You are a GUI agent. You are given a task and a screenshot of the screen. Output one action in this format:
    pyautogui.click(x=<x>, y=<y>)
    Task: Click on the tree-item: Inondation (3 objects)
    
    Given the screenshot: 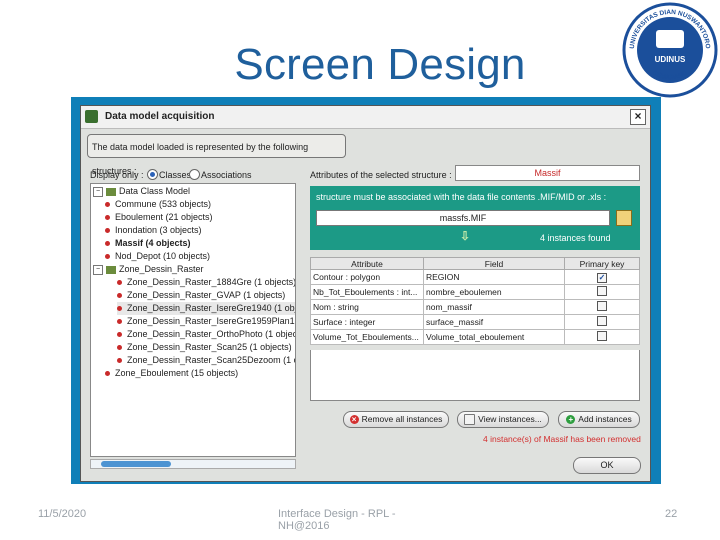 What is the action you would take?
    pyautogui.click(x=153, y=230)
    